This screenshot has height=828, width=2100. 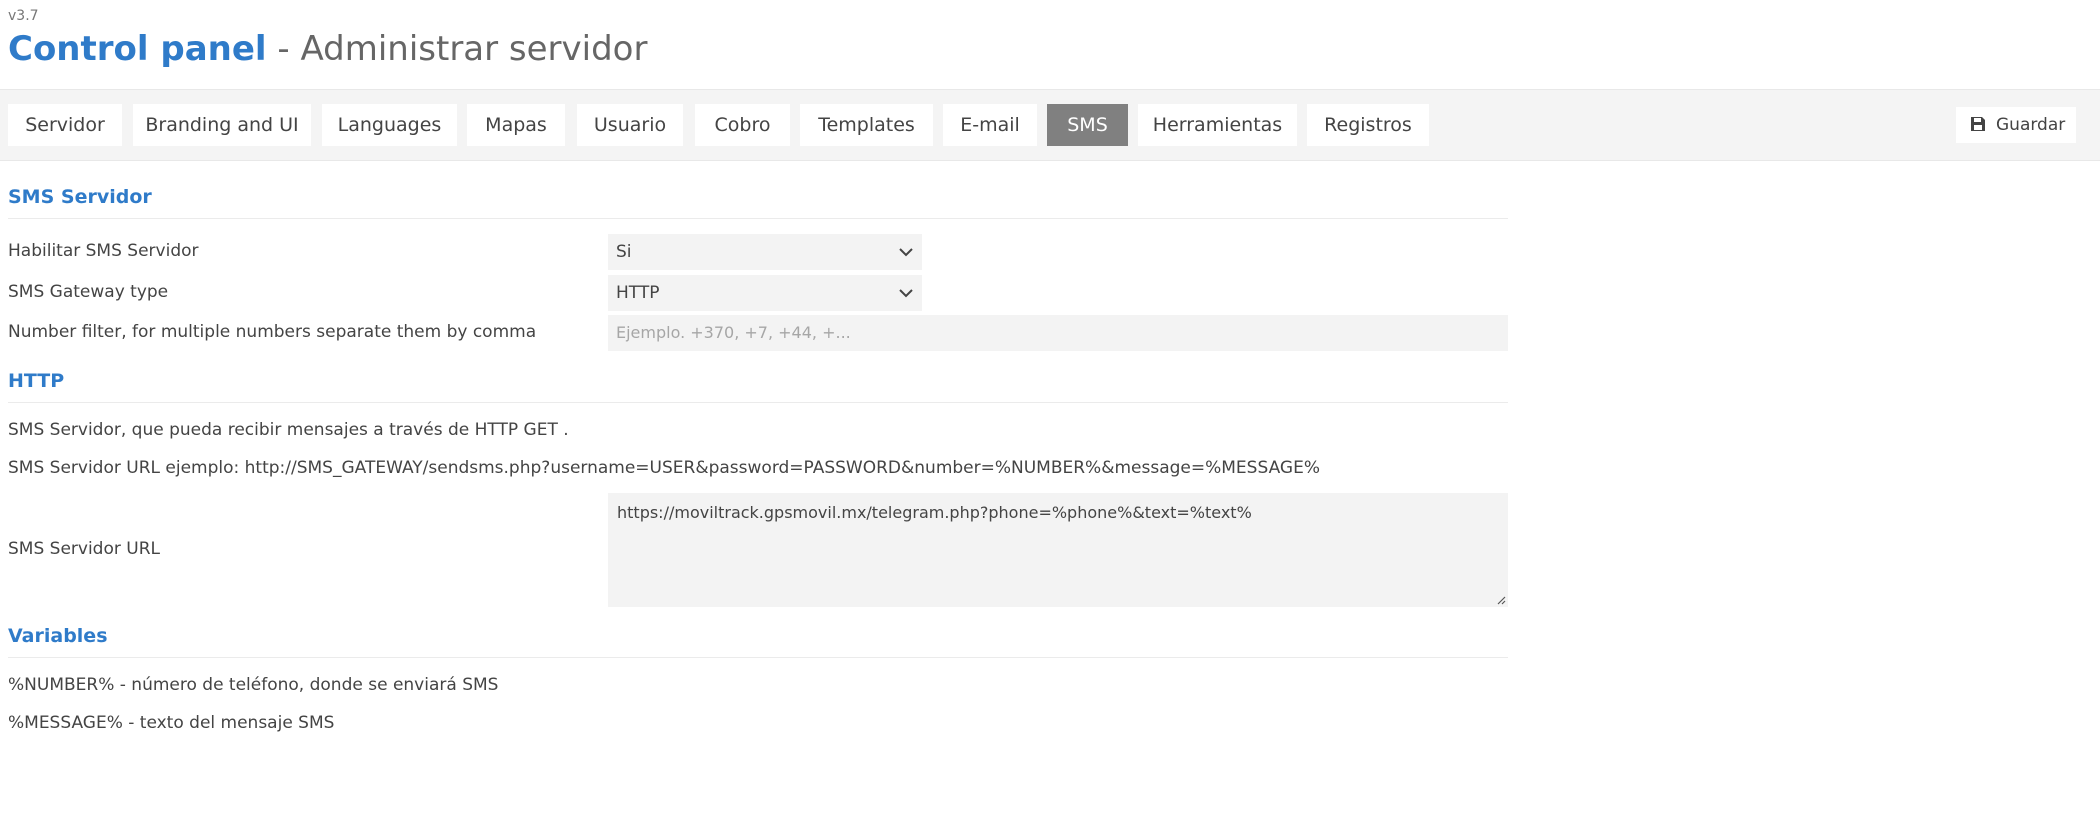 What do you see at coordinates (1087, 125) in the screenshot?
I see `tab-sms: SMS` at bounding box center [1087, 125].